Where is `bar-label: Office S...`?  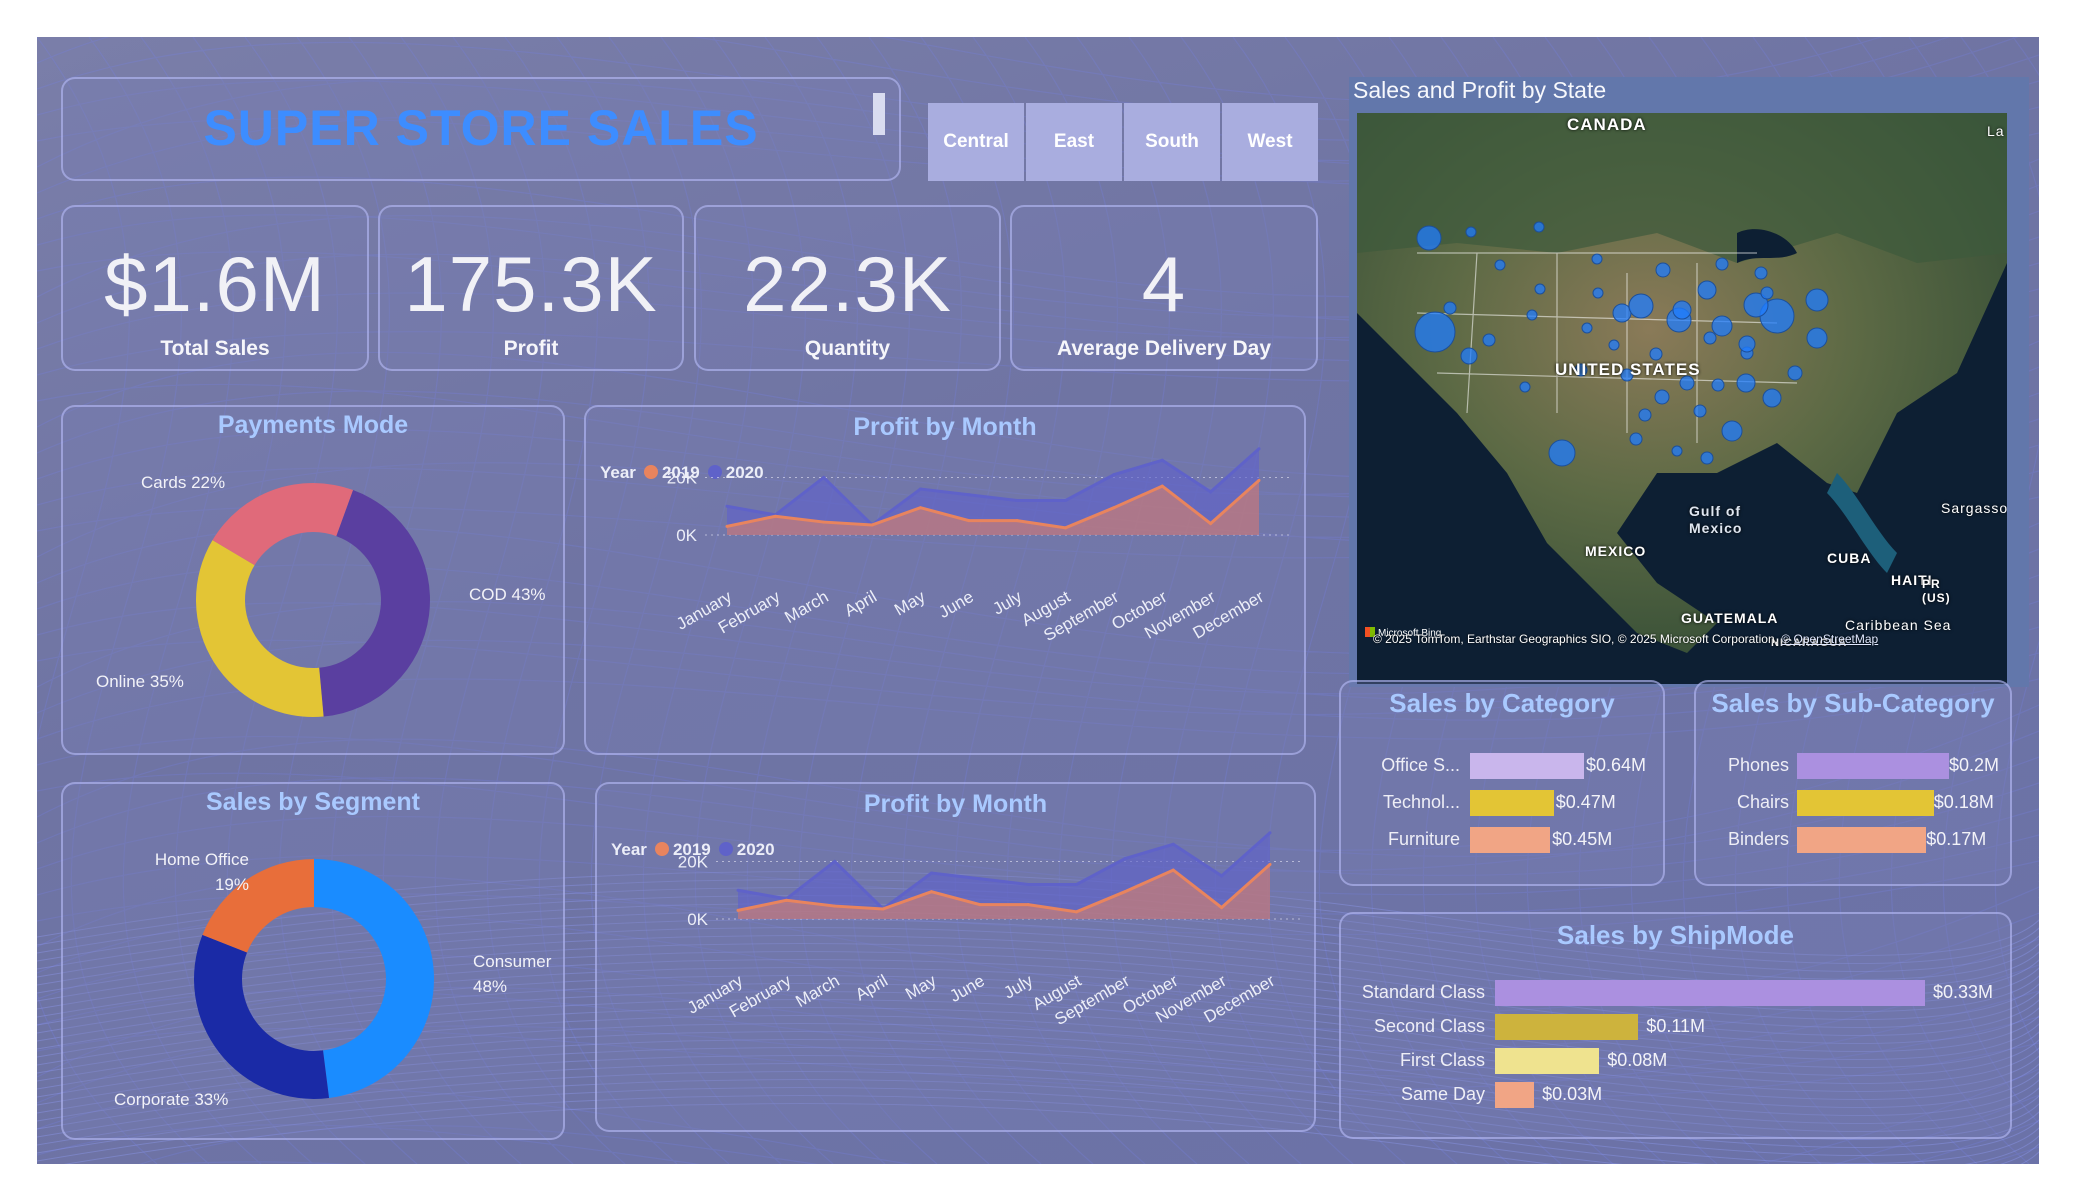 bar-label: Office S... is located at coordinates (1420, 765).